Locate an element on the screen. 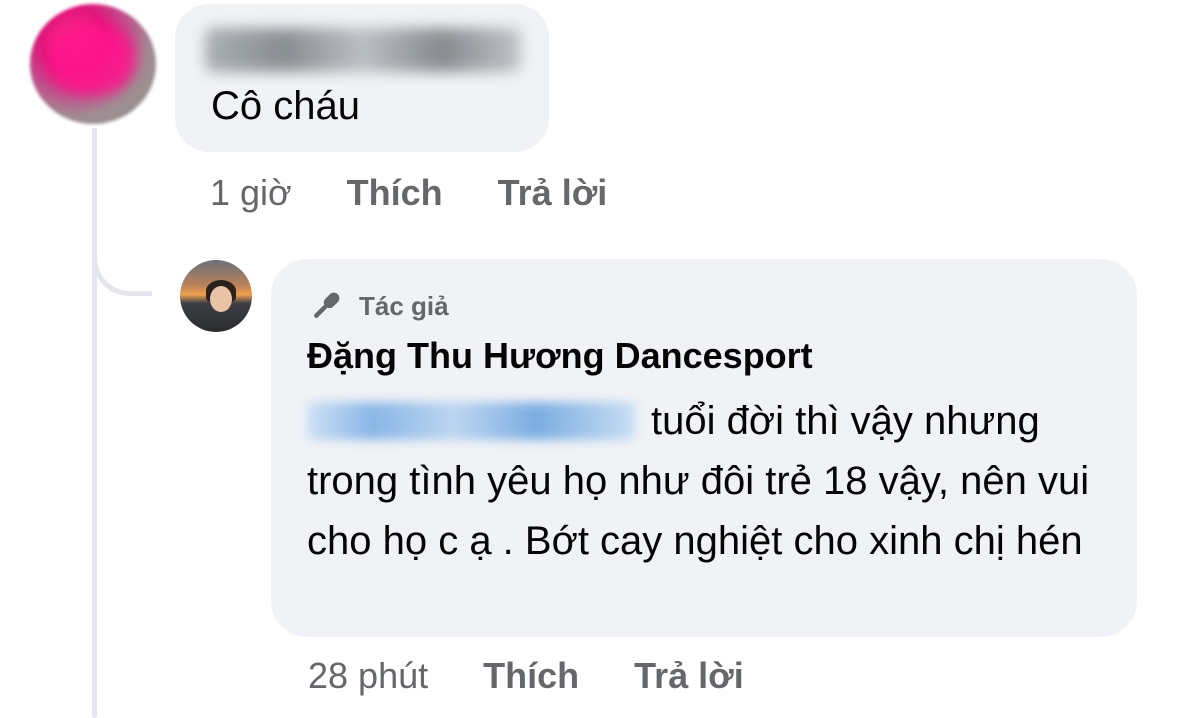 This screenshot has height=718, width=1179. author-badge: Tác giả is located at coordinates (378, 306).